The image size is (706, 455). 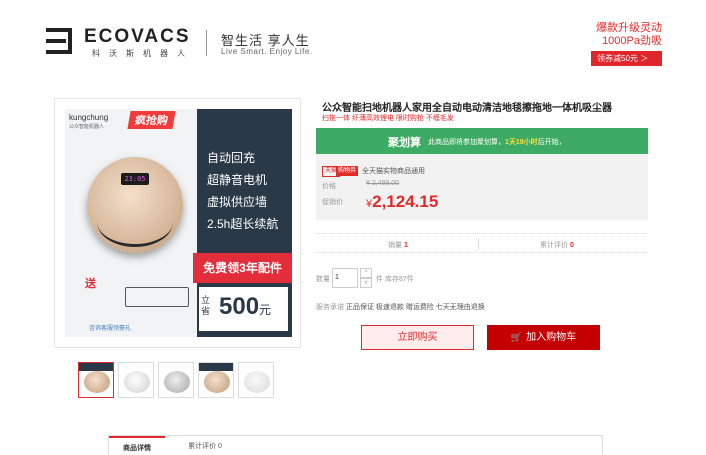 What do you see at coordinates (571, 245) in the screenshot?
I see `reviews-value: 0` at bounding box center [571, 245].